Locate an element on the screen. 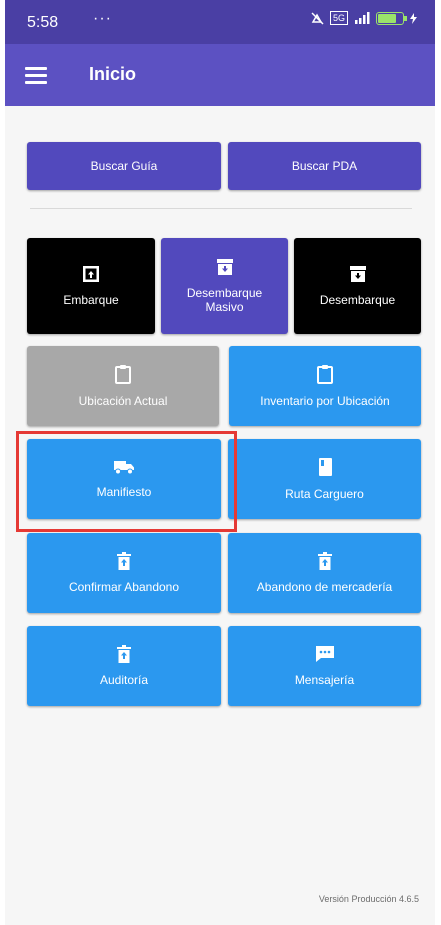 This screenshot has height=925, width=441. tile-label: Embarque is located at coordinates (91, 300).